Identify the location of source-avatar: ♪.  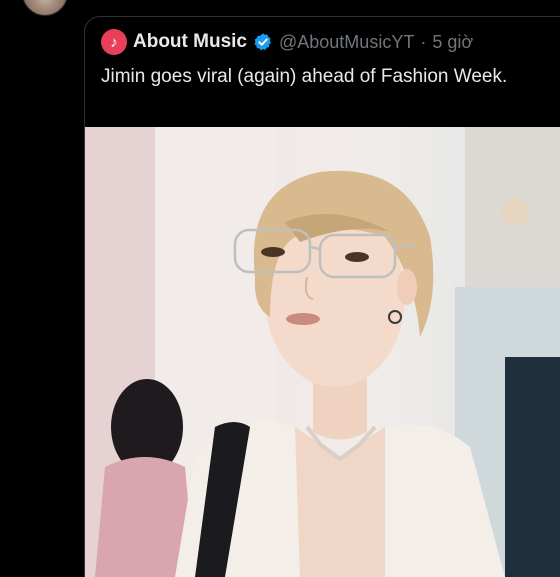
(114, 42).